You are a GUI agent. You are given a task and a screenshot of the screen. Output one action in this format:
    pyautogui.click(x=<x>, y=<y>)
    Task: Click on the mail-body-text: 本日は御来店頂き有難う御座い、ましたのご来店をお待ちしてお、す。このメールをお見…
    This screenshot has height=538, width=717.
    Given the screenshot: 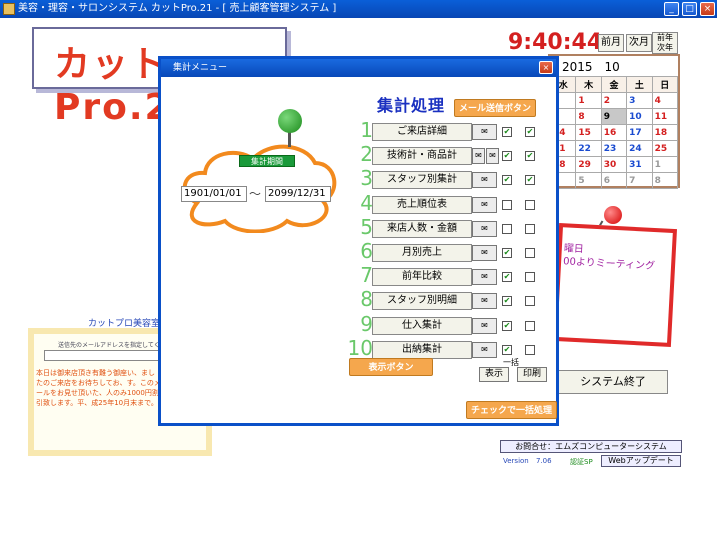 What is the action you would take?
    pyautogui.click(x=98, y=397)
    